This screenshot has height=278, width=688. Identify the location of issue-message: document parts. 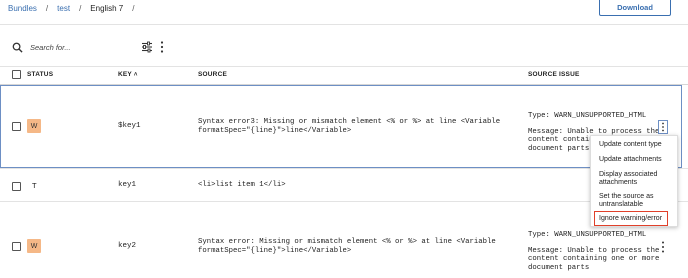
(559, 267).